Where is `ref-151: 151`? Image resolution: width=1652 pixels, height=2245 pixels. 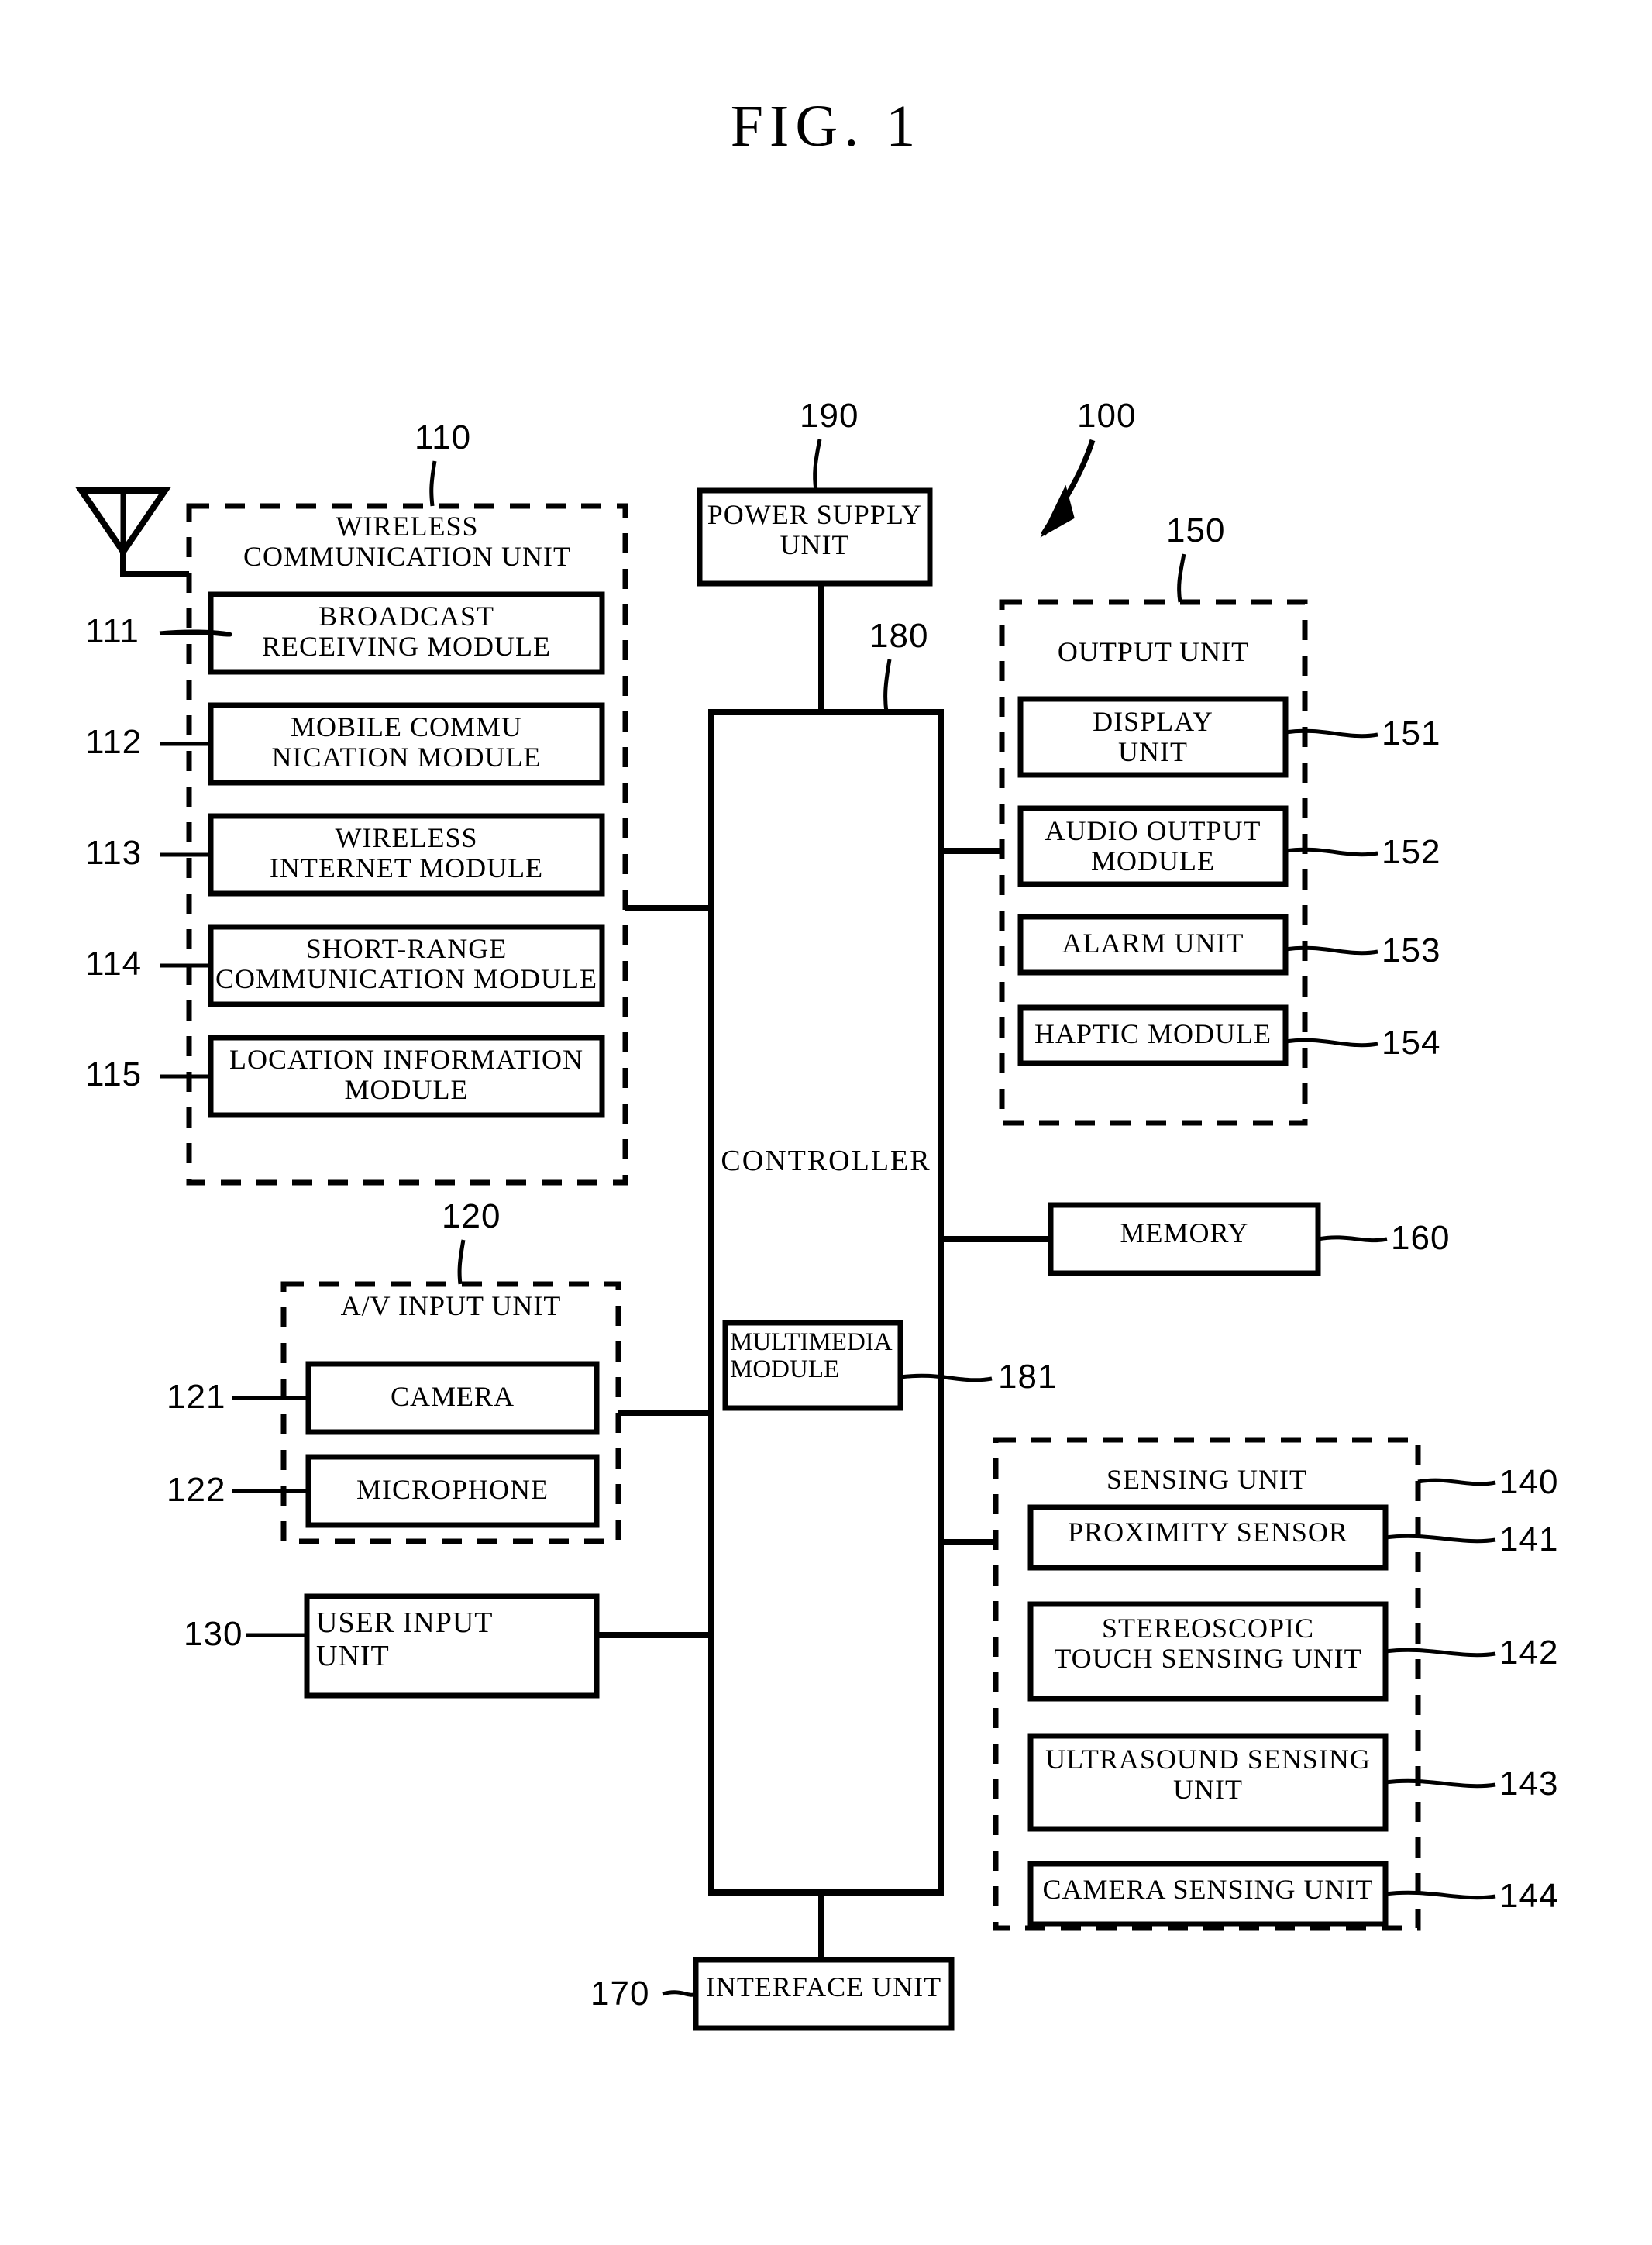
ref-151: 151 is located at coordinates (1411, 733).